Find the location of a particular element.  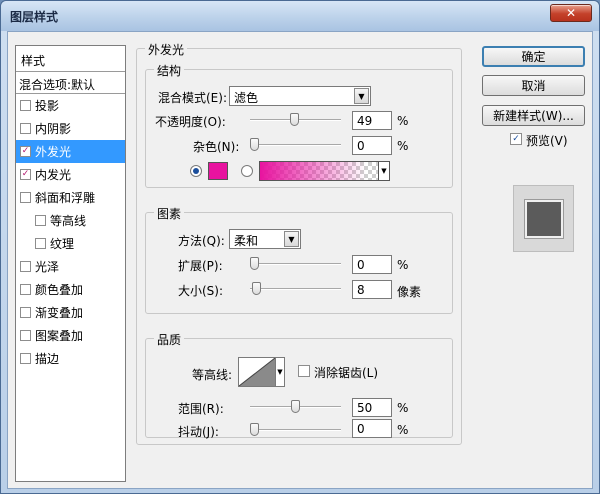

style-item: 斜面和浮雕 is located at coordinates (70, 197).